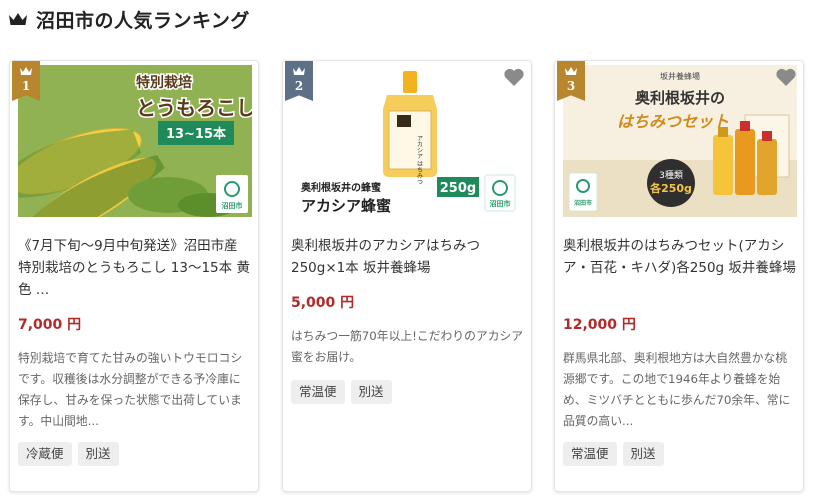 The image size is (815, 501). What do you see at coordinates (673, 121) in the screenshot?
I see `image-line-2: はちみつセット` at bounding box center [673, 121].